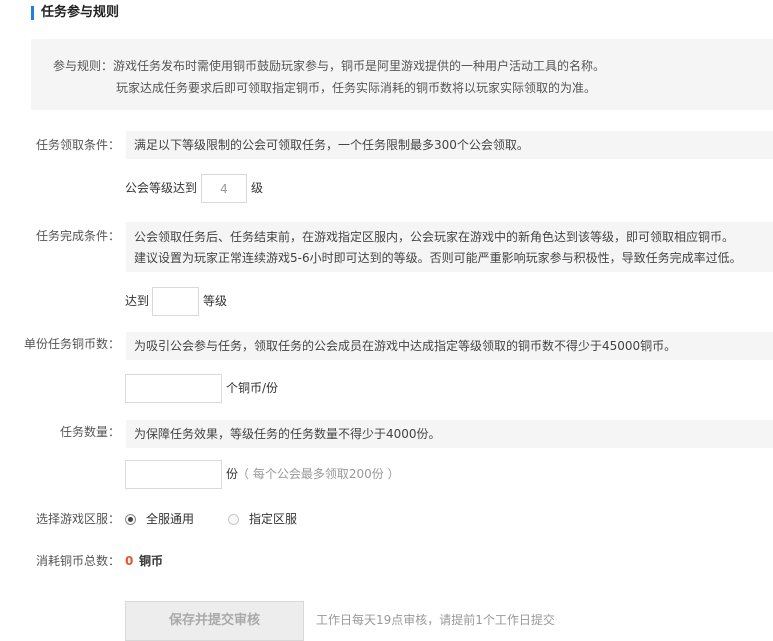 The image size is (773, 641). Describe the element at coordinates (318, 474) in the screenshot. I see `task-count-note: （ 每个公会最多领取200份 ）` at that location.